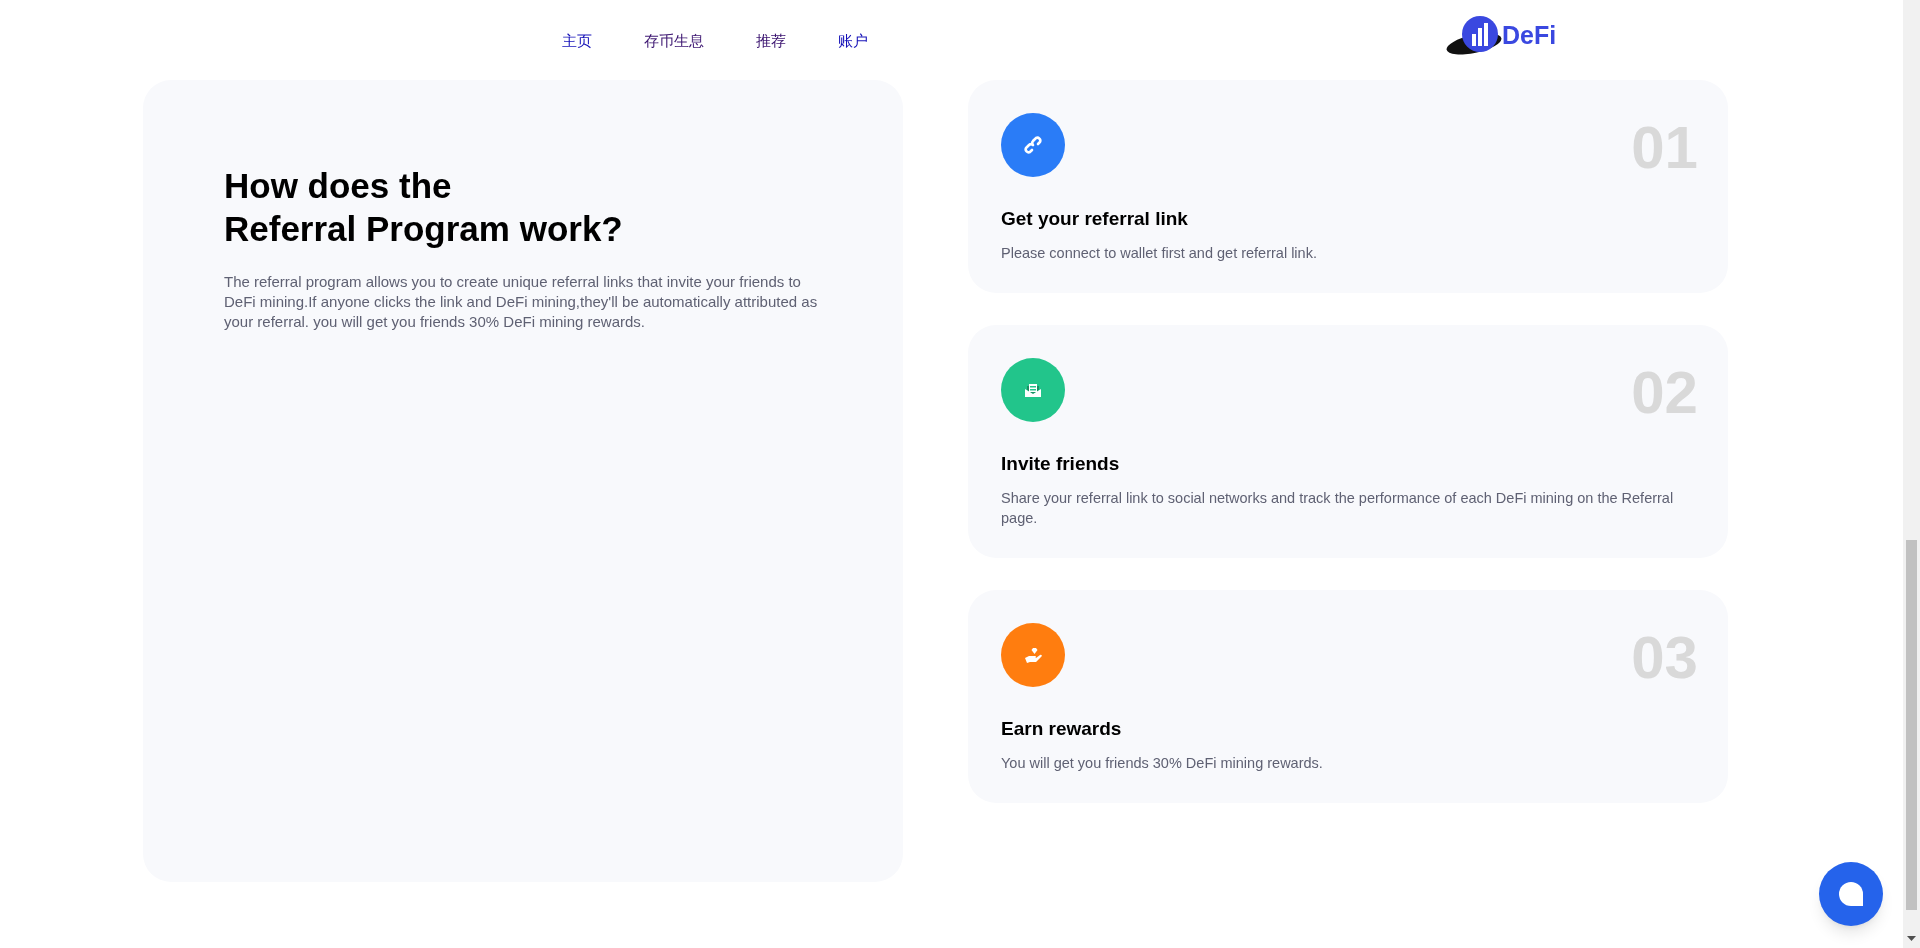 This screenshot has height=948, width=1920. I want to click on section-heading: How does the, so click(338, 186).